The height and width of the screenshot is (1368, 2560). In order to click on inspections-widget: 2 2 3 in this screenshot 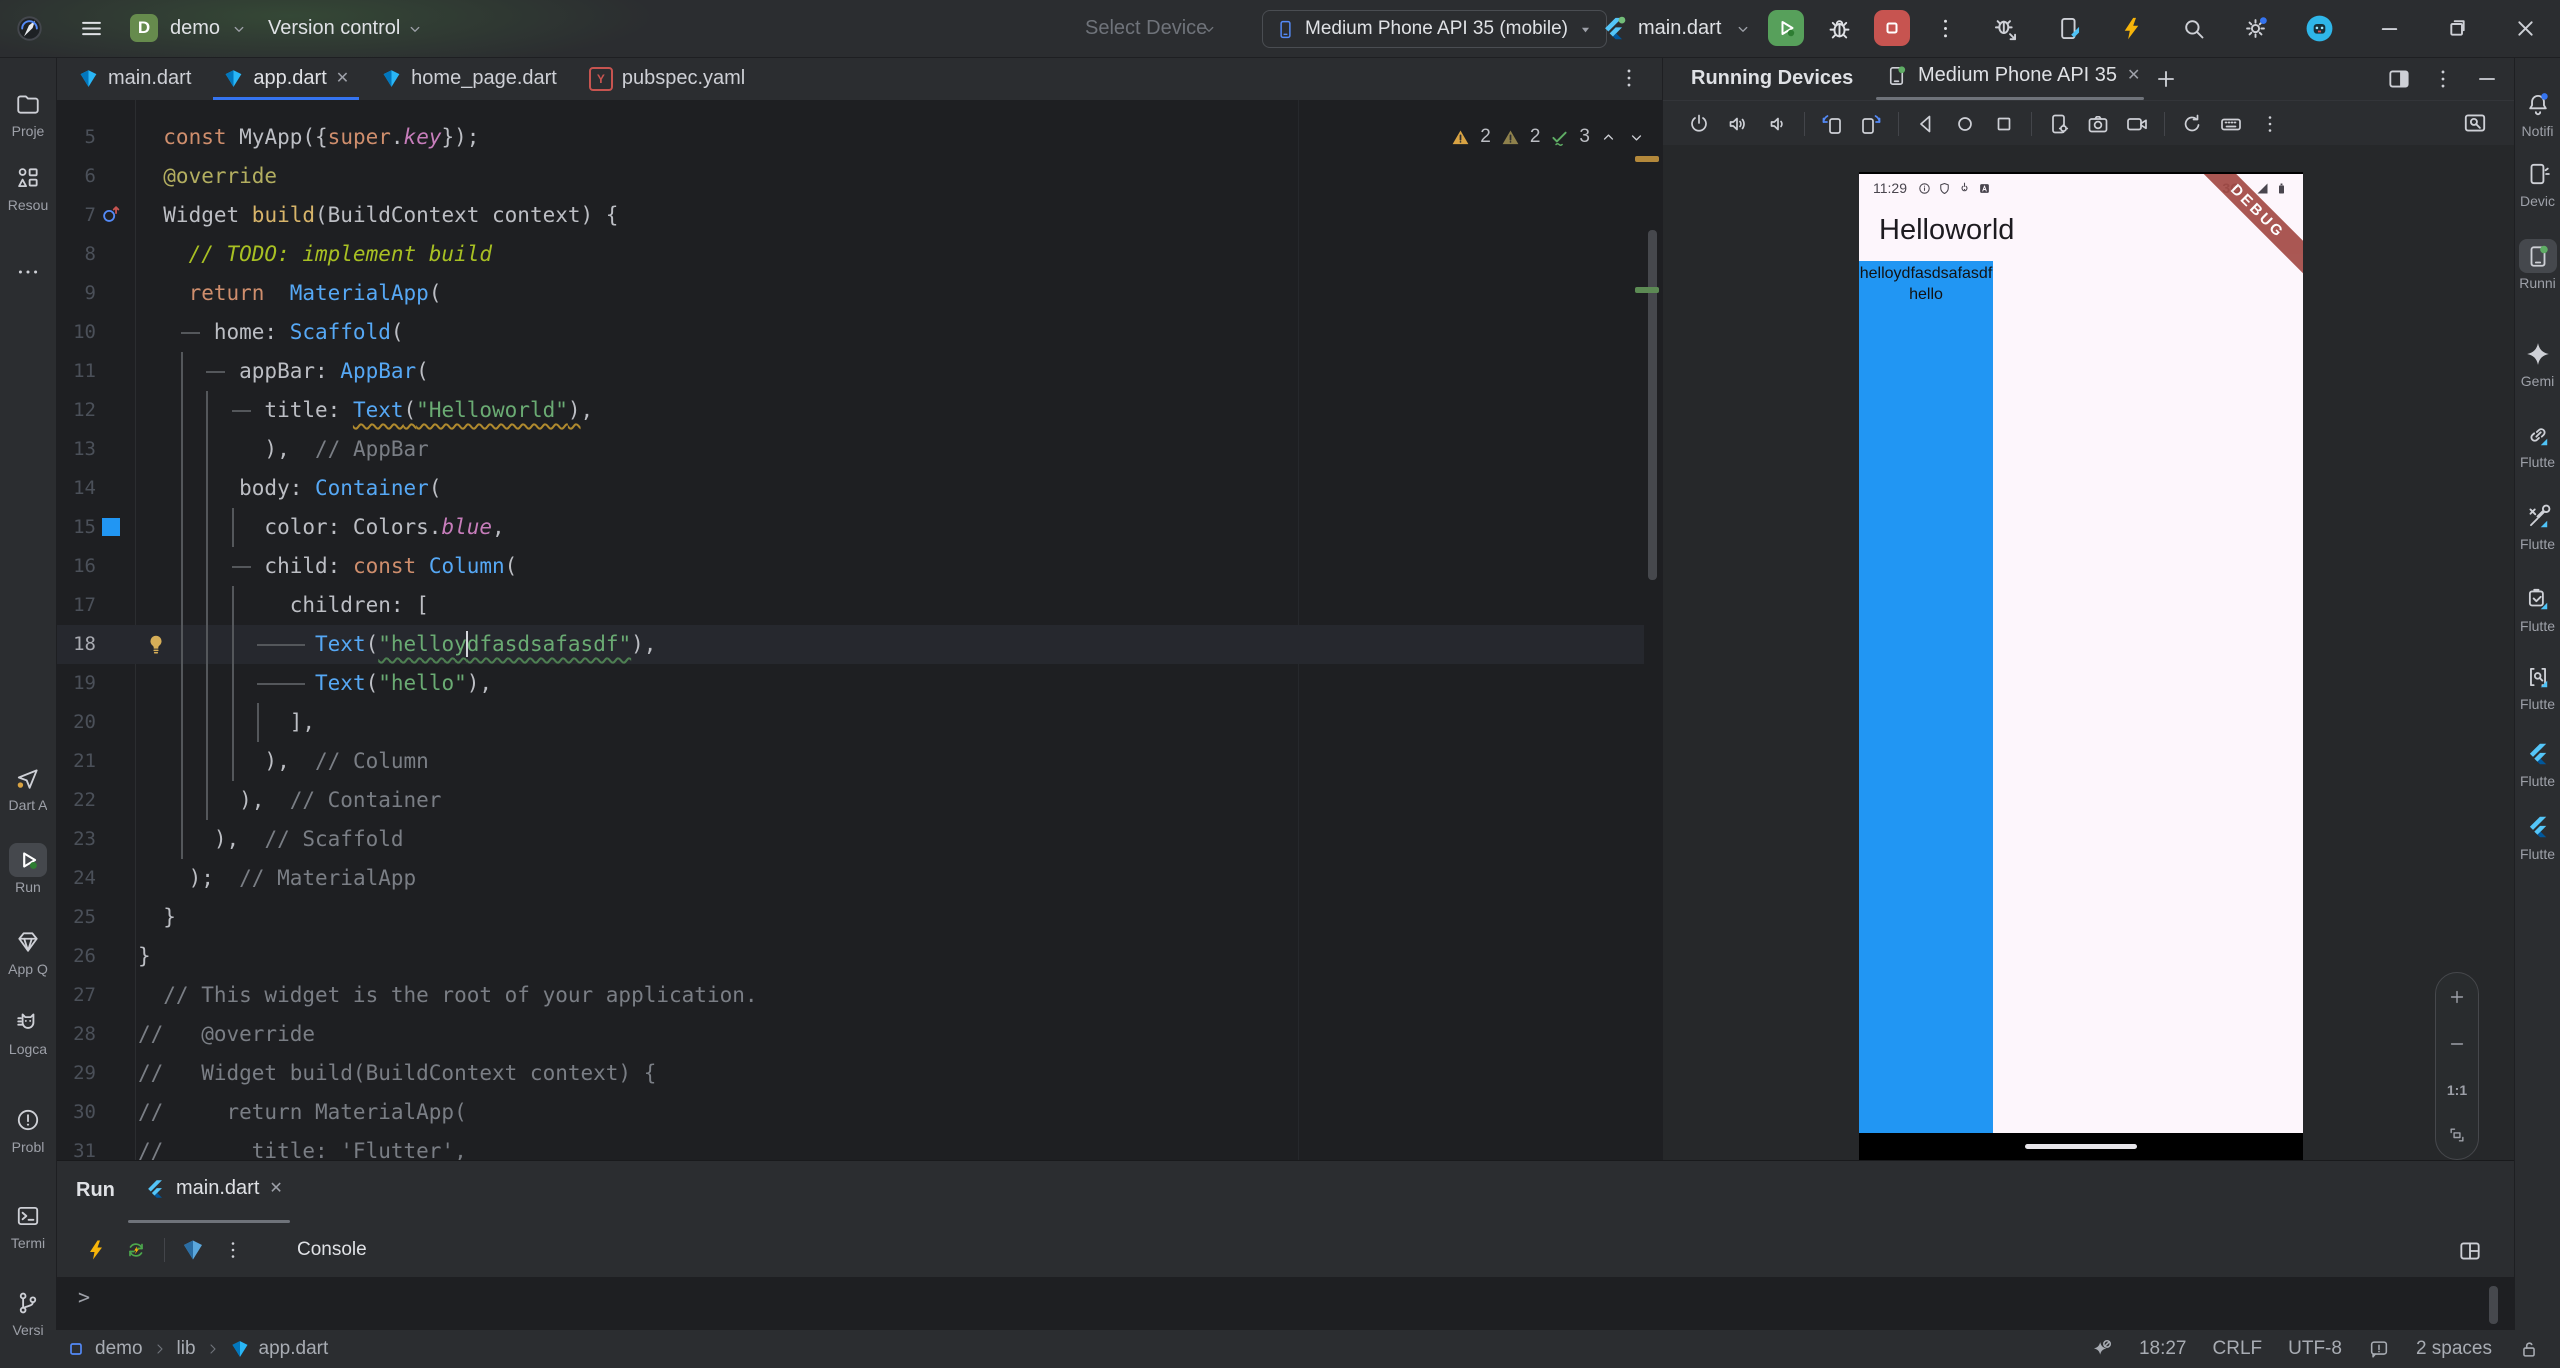, I will do `click(1548, 137)`.